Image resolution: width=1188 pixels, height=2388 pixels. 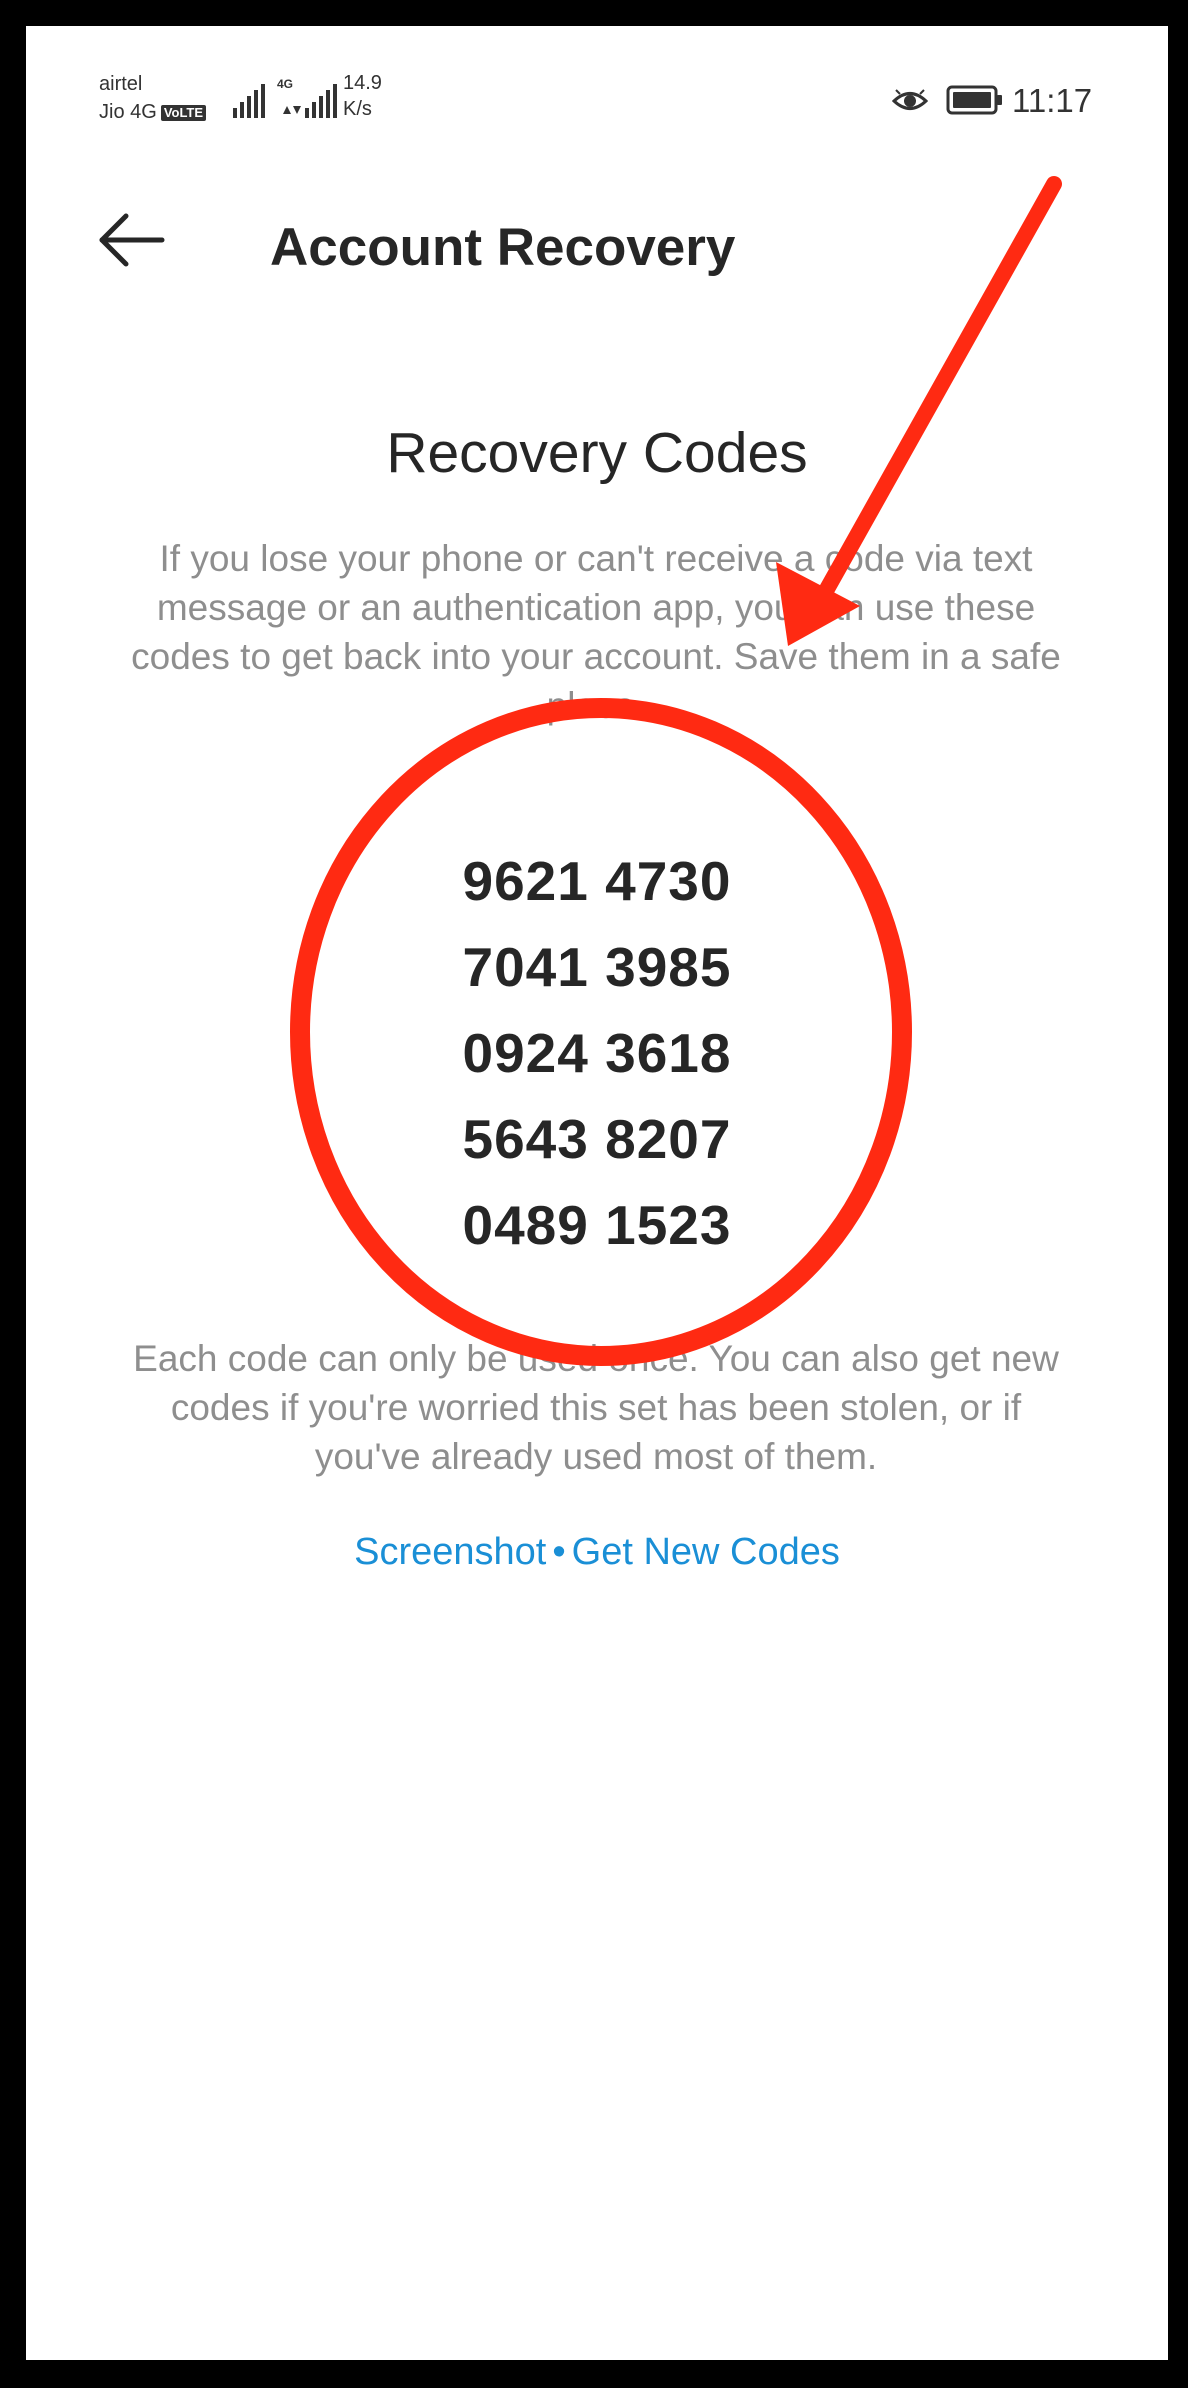 I want to click on get-new-codes-link: Get New Codes, so click(x=706, y=1552).